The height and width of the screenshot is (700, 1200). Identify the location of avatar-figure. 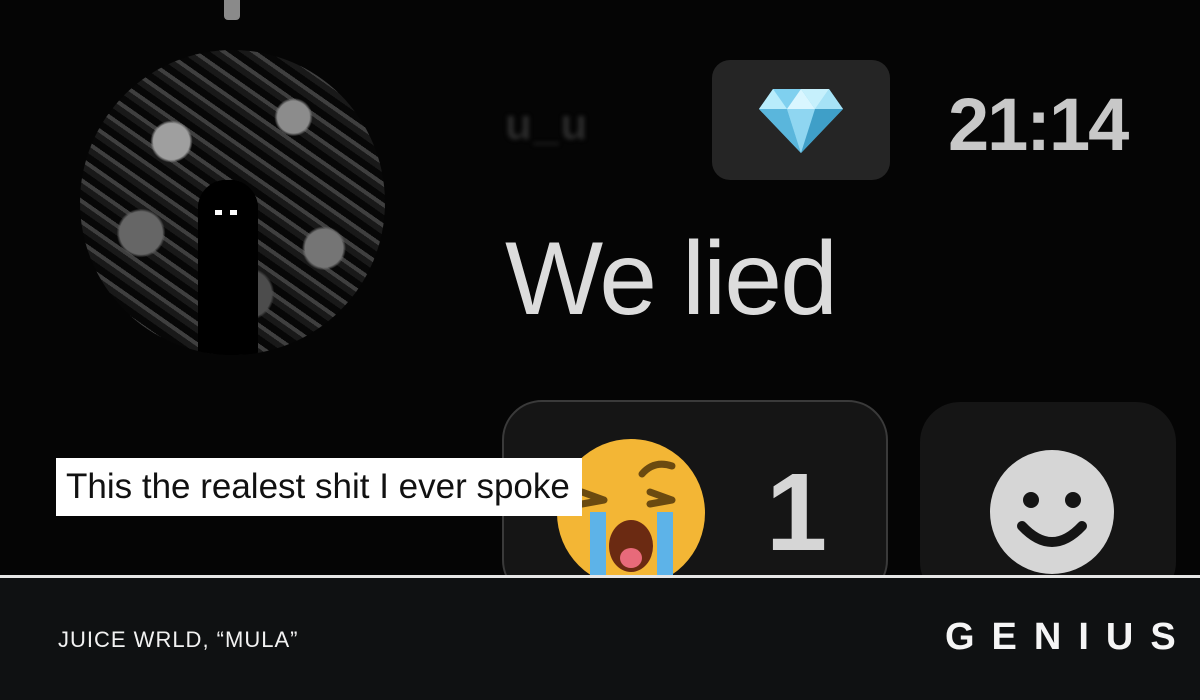
(228, 267).